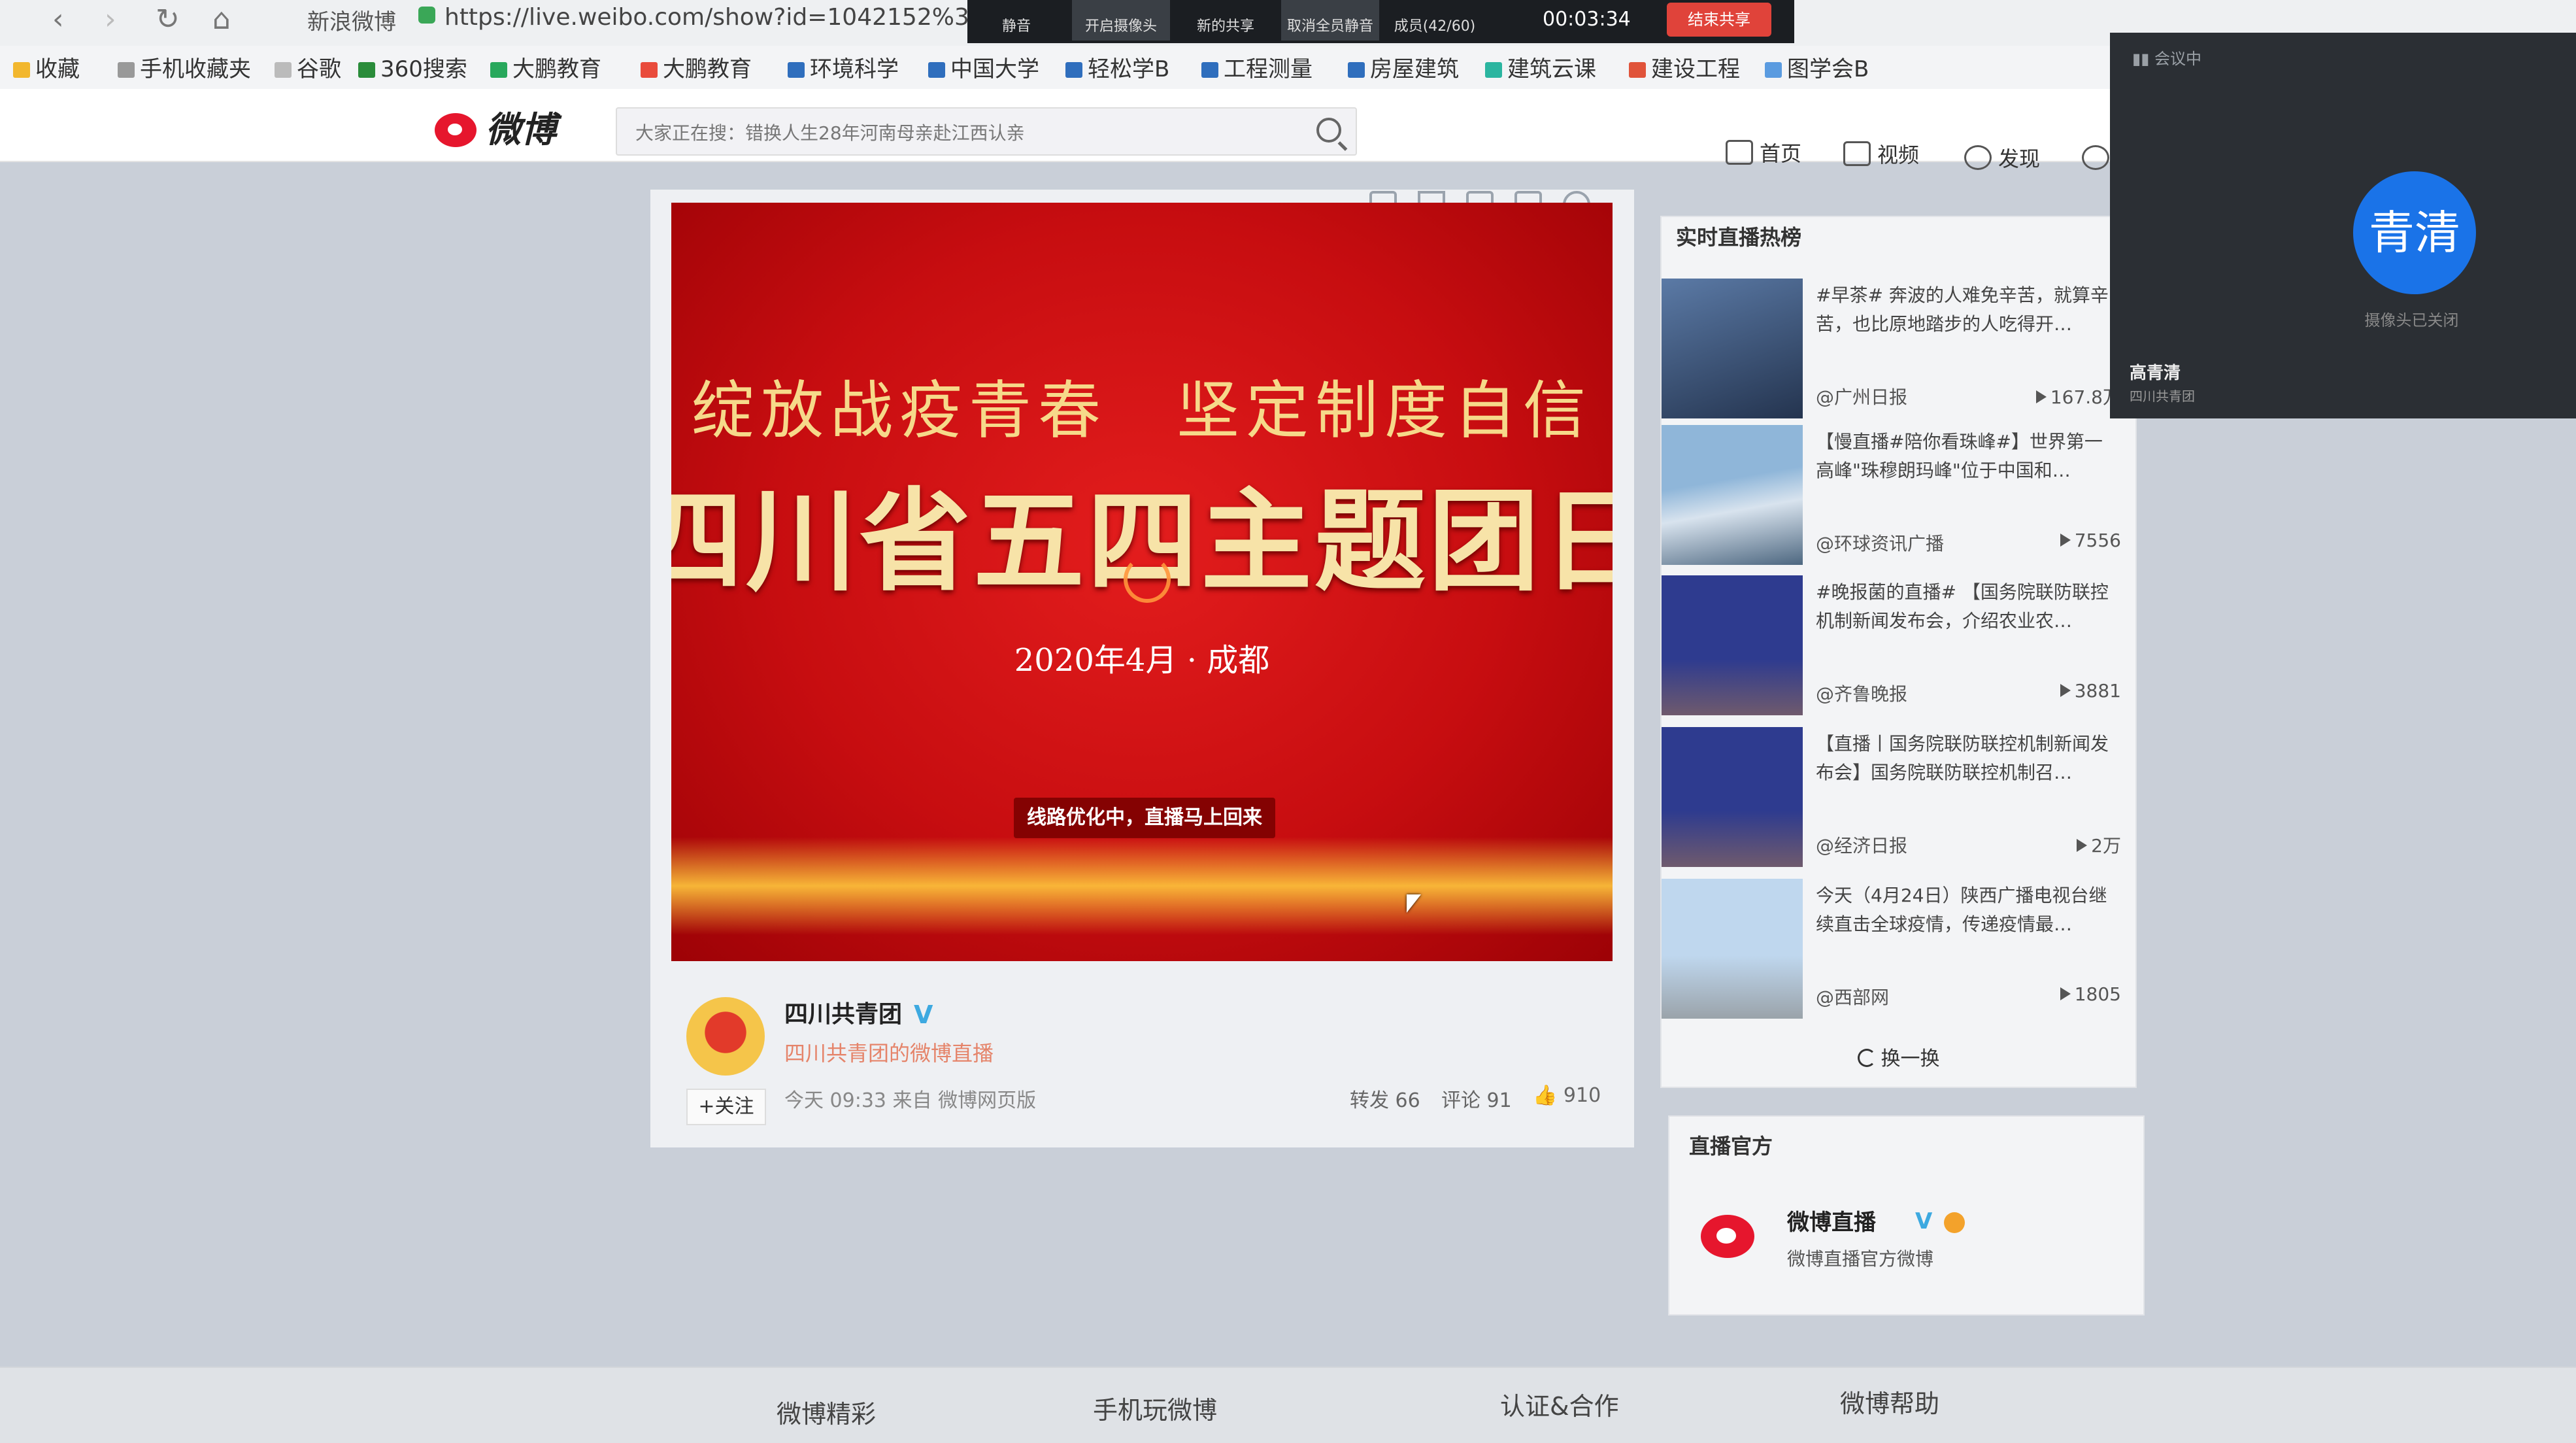  I want to click on weibo-logo-icon, so click(456, 130).